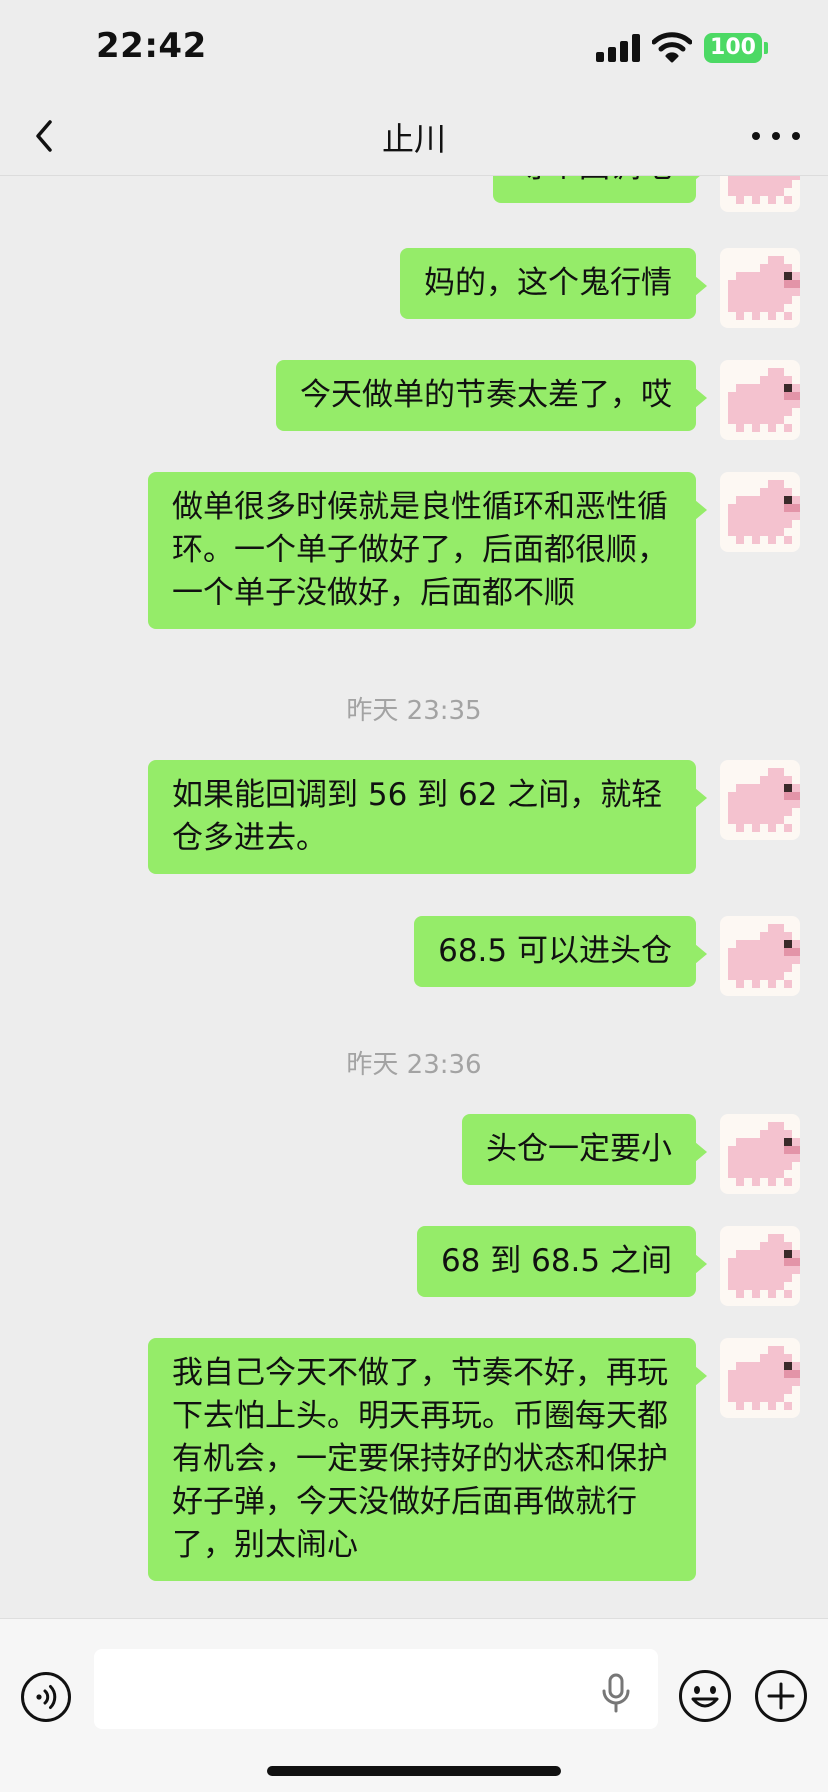 The image size is (828, 1792). What do you see at coordinates (414, 48) in the screenshot?
I see `status-bar: 22:42 100` at bounding box center [414, 48].